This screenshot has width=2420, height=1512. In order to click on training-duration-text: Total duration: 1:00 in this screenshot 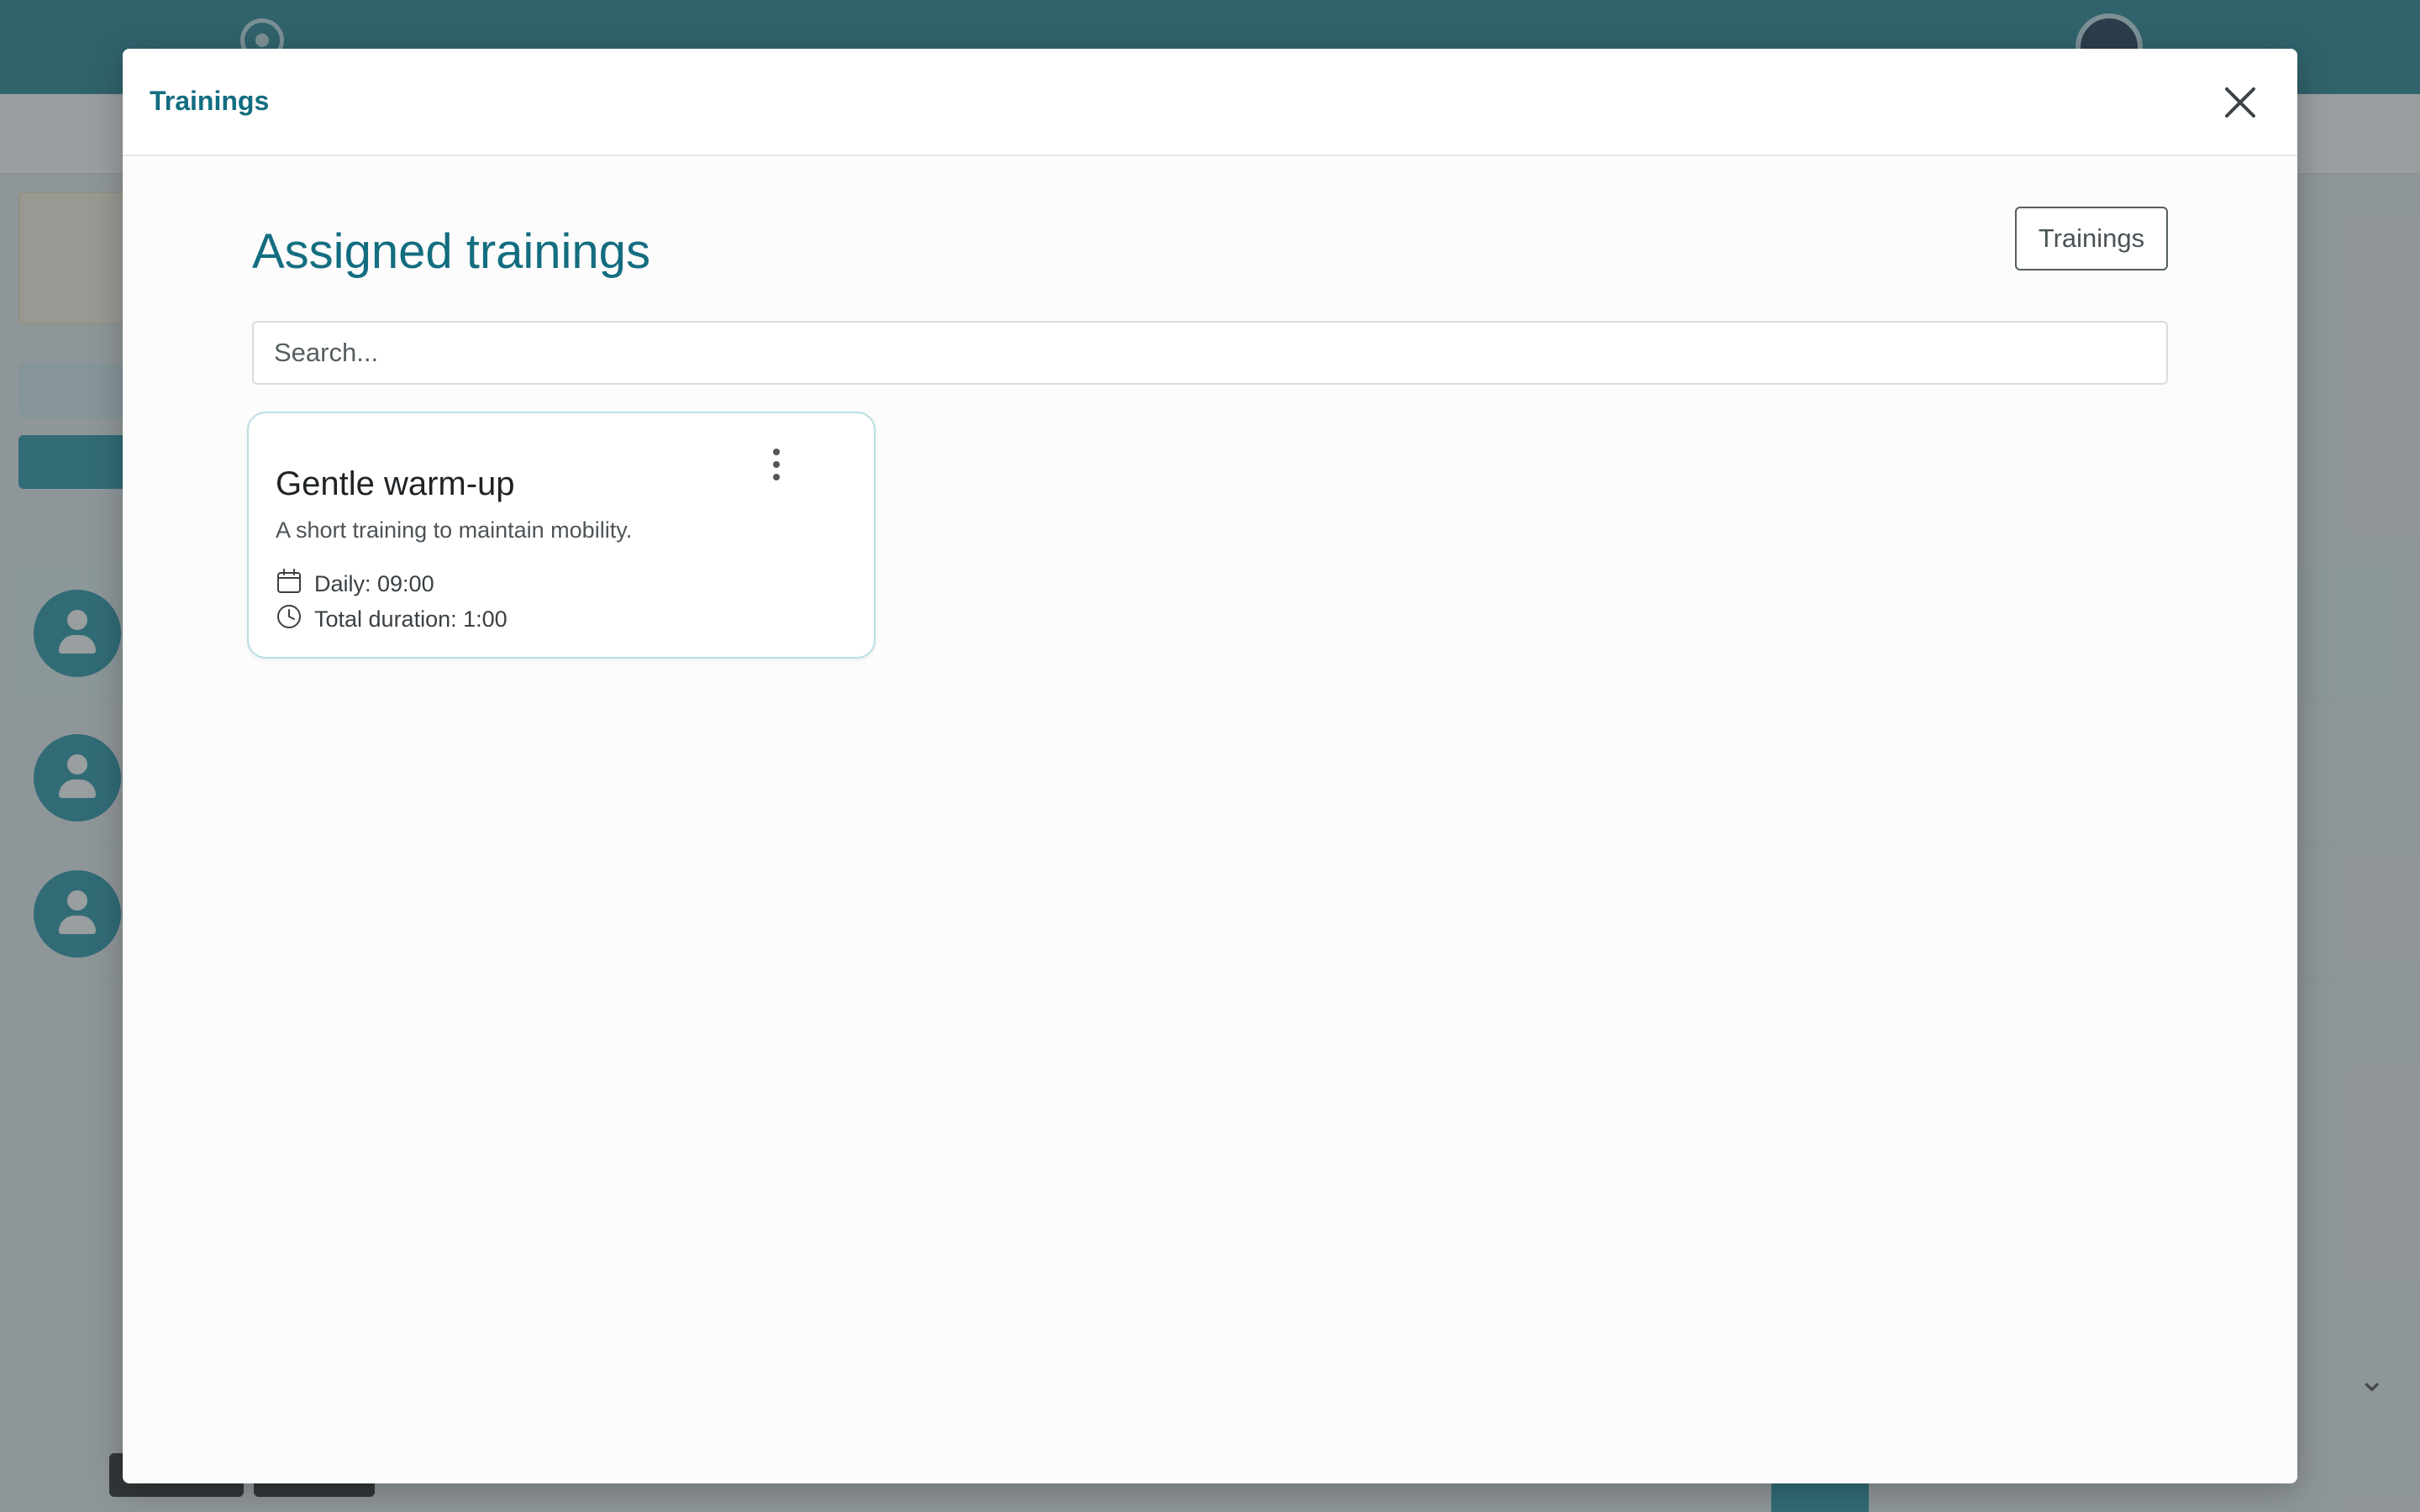, I will do `click(411, 619)`.